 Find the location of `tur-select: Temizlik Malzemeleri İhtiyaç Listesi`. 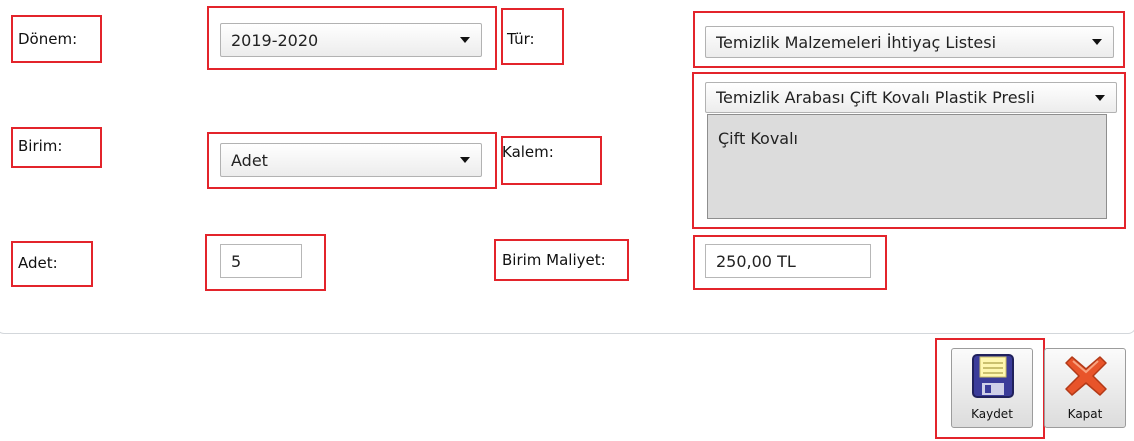

tur-select: Temizlik Malzemeleri İhtiyaç Listesi is located at coordinates (909, 42).